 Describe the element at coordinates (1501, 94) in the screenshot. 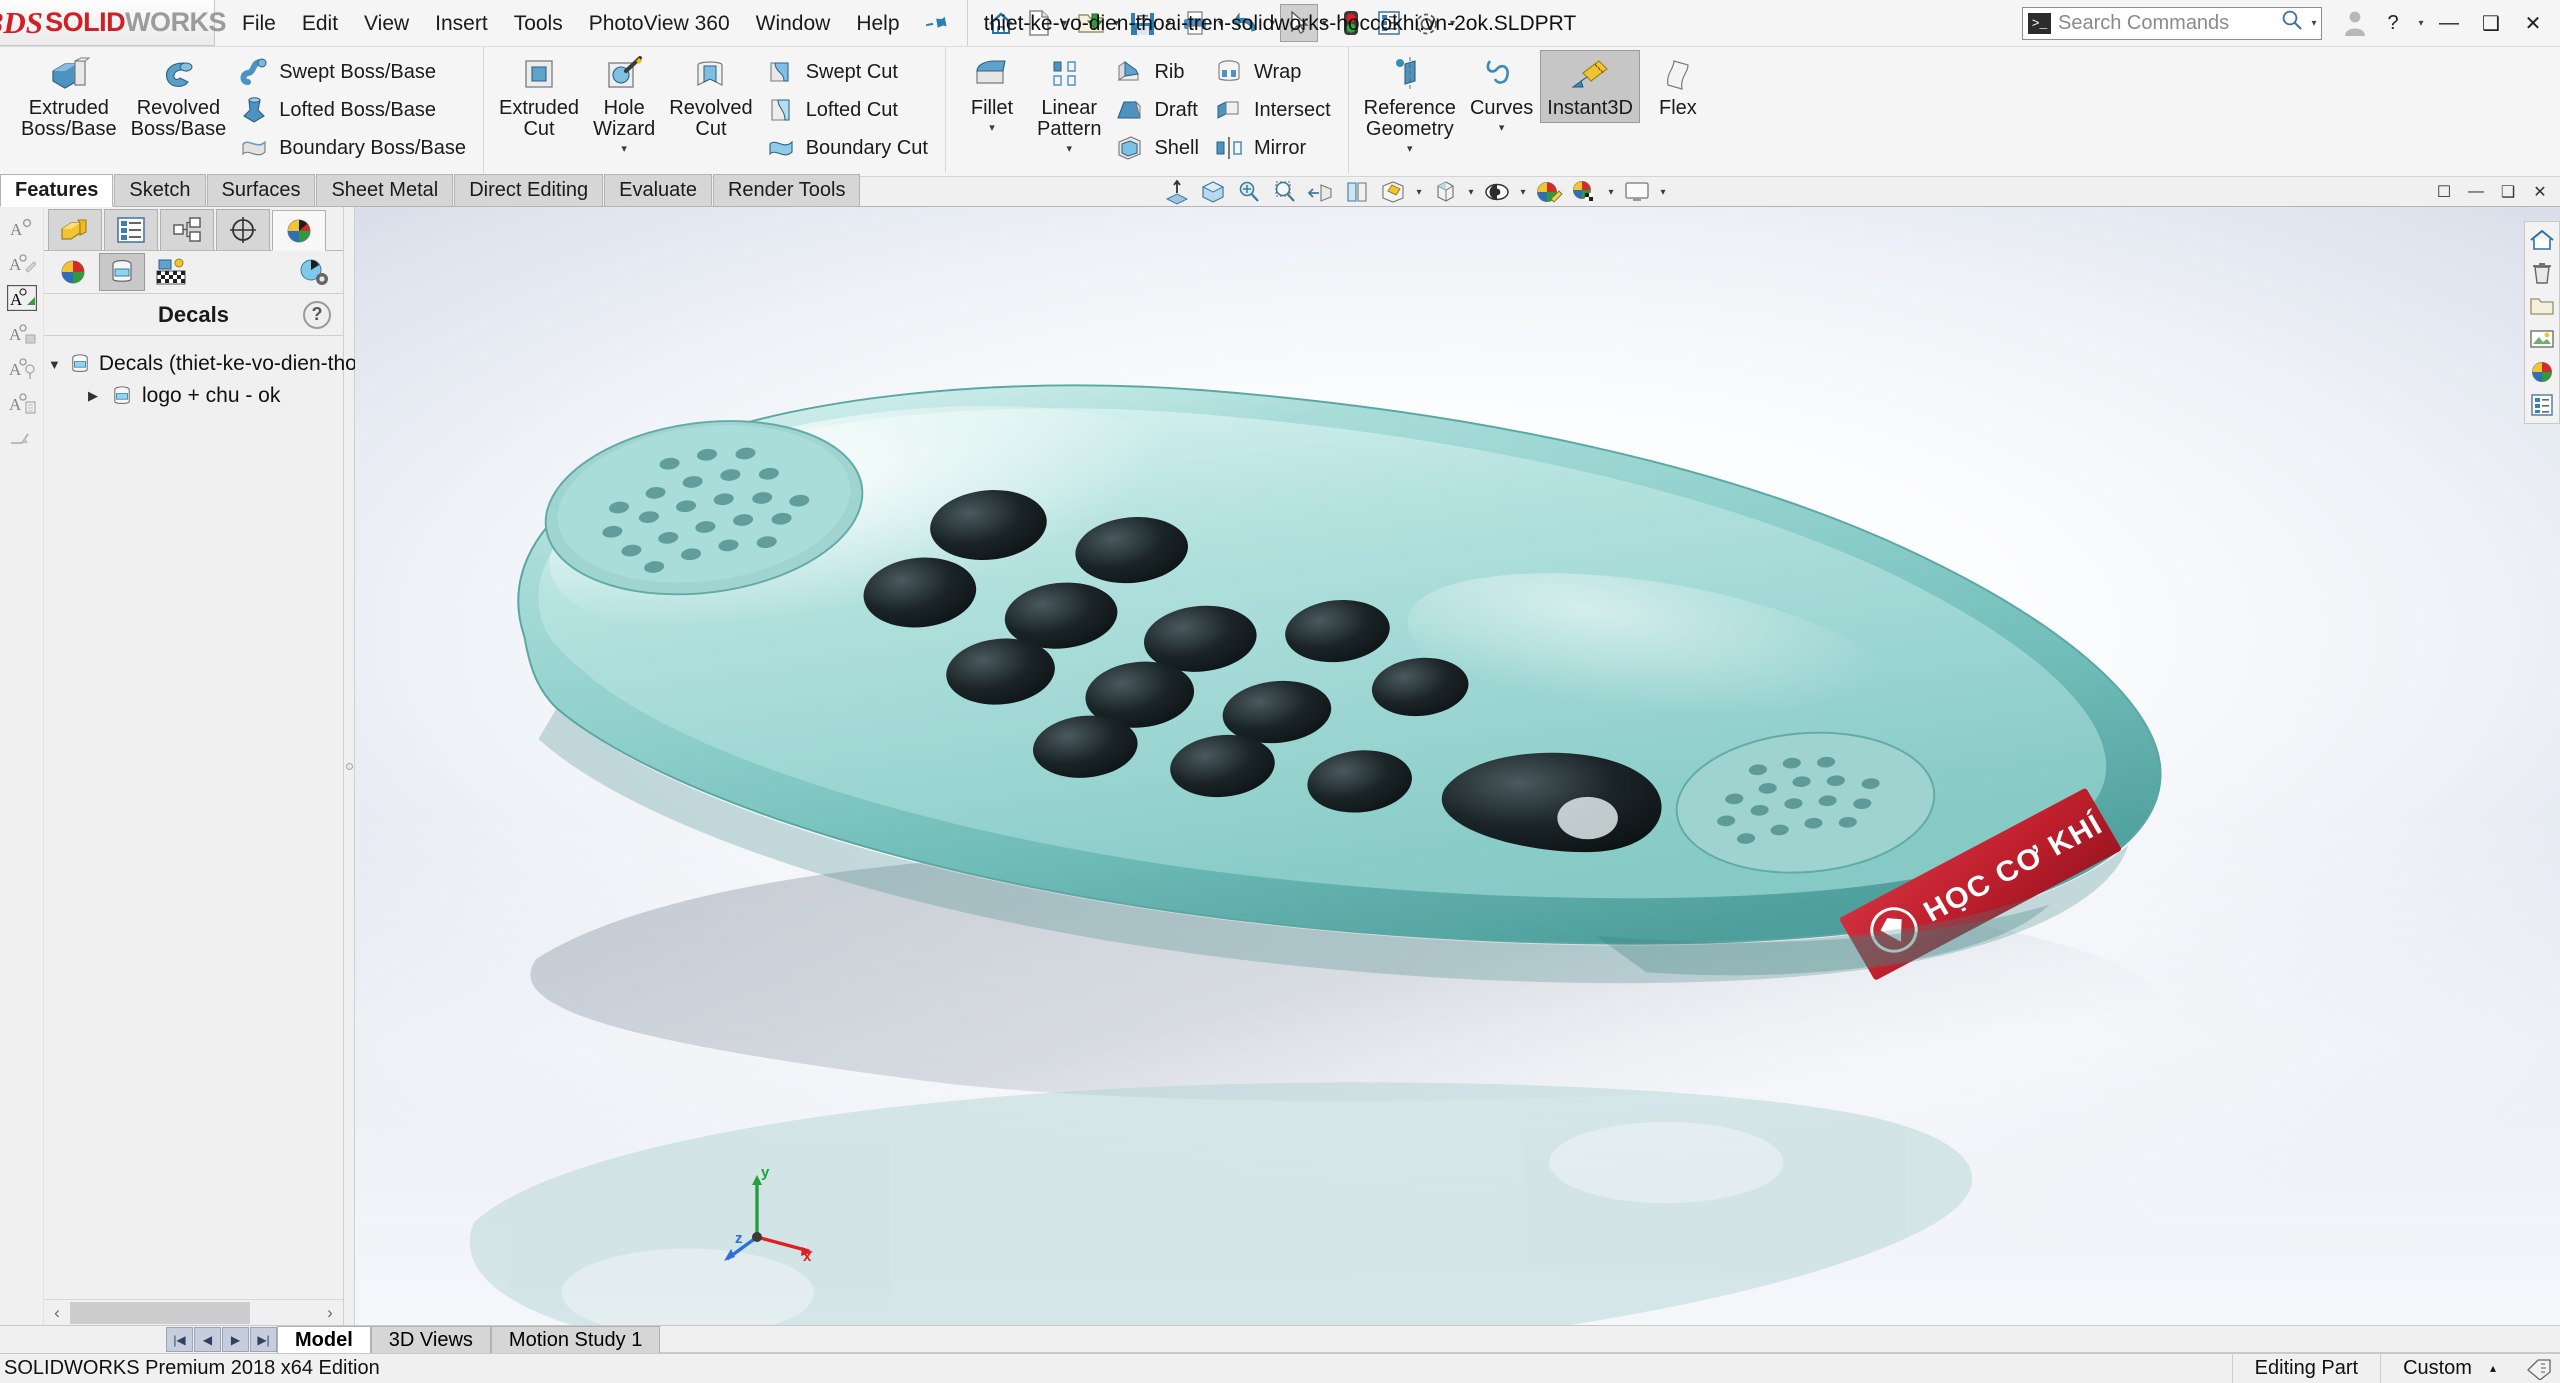

I see `curves-button: Curves ▾` at that location.